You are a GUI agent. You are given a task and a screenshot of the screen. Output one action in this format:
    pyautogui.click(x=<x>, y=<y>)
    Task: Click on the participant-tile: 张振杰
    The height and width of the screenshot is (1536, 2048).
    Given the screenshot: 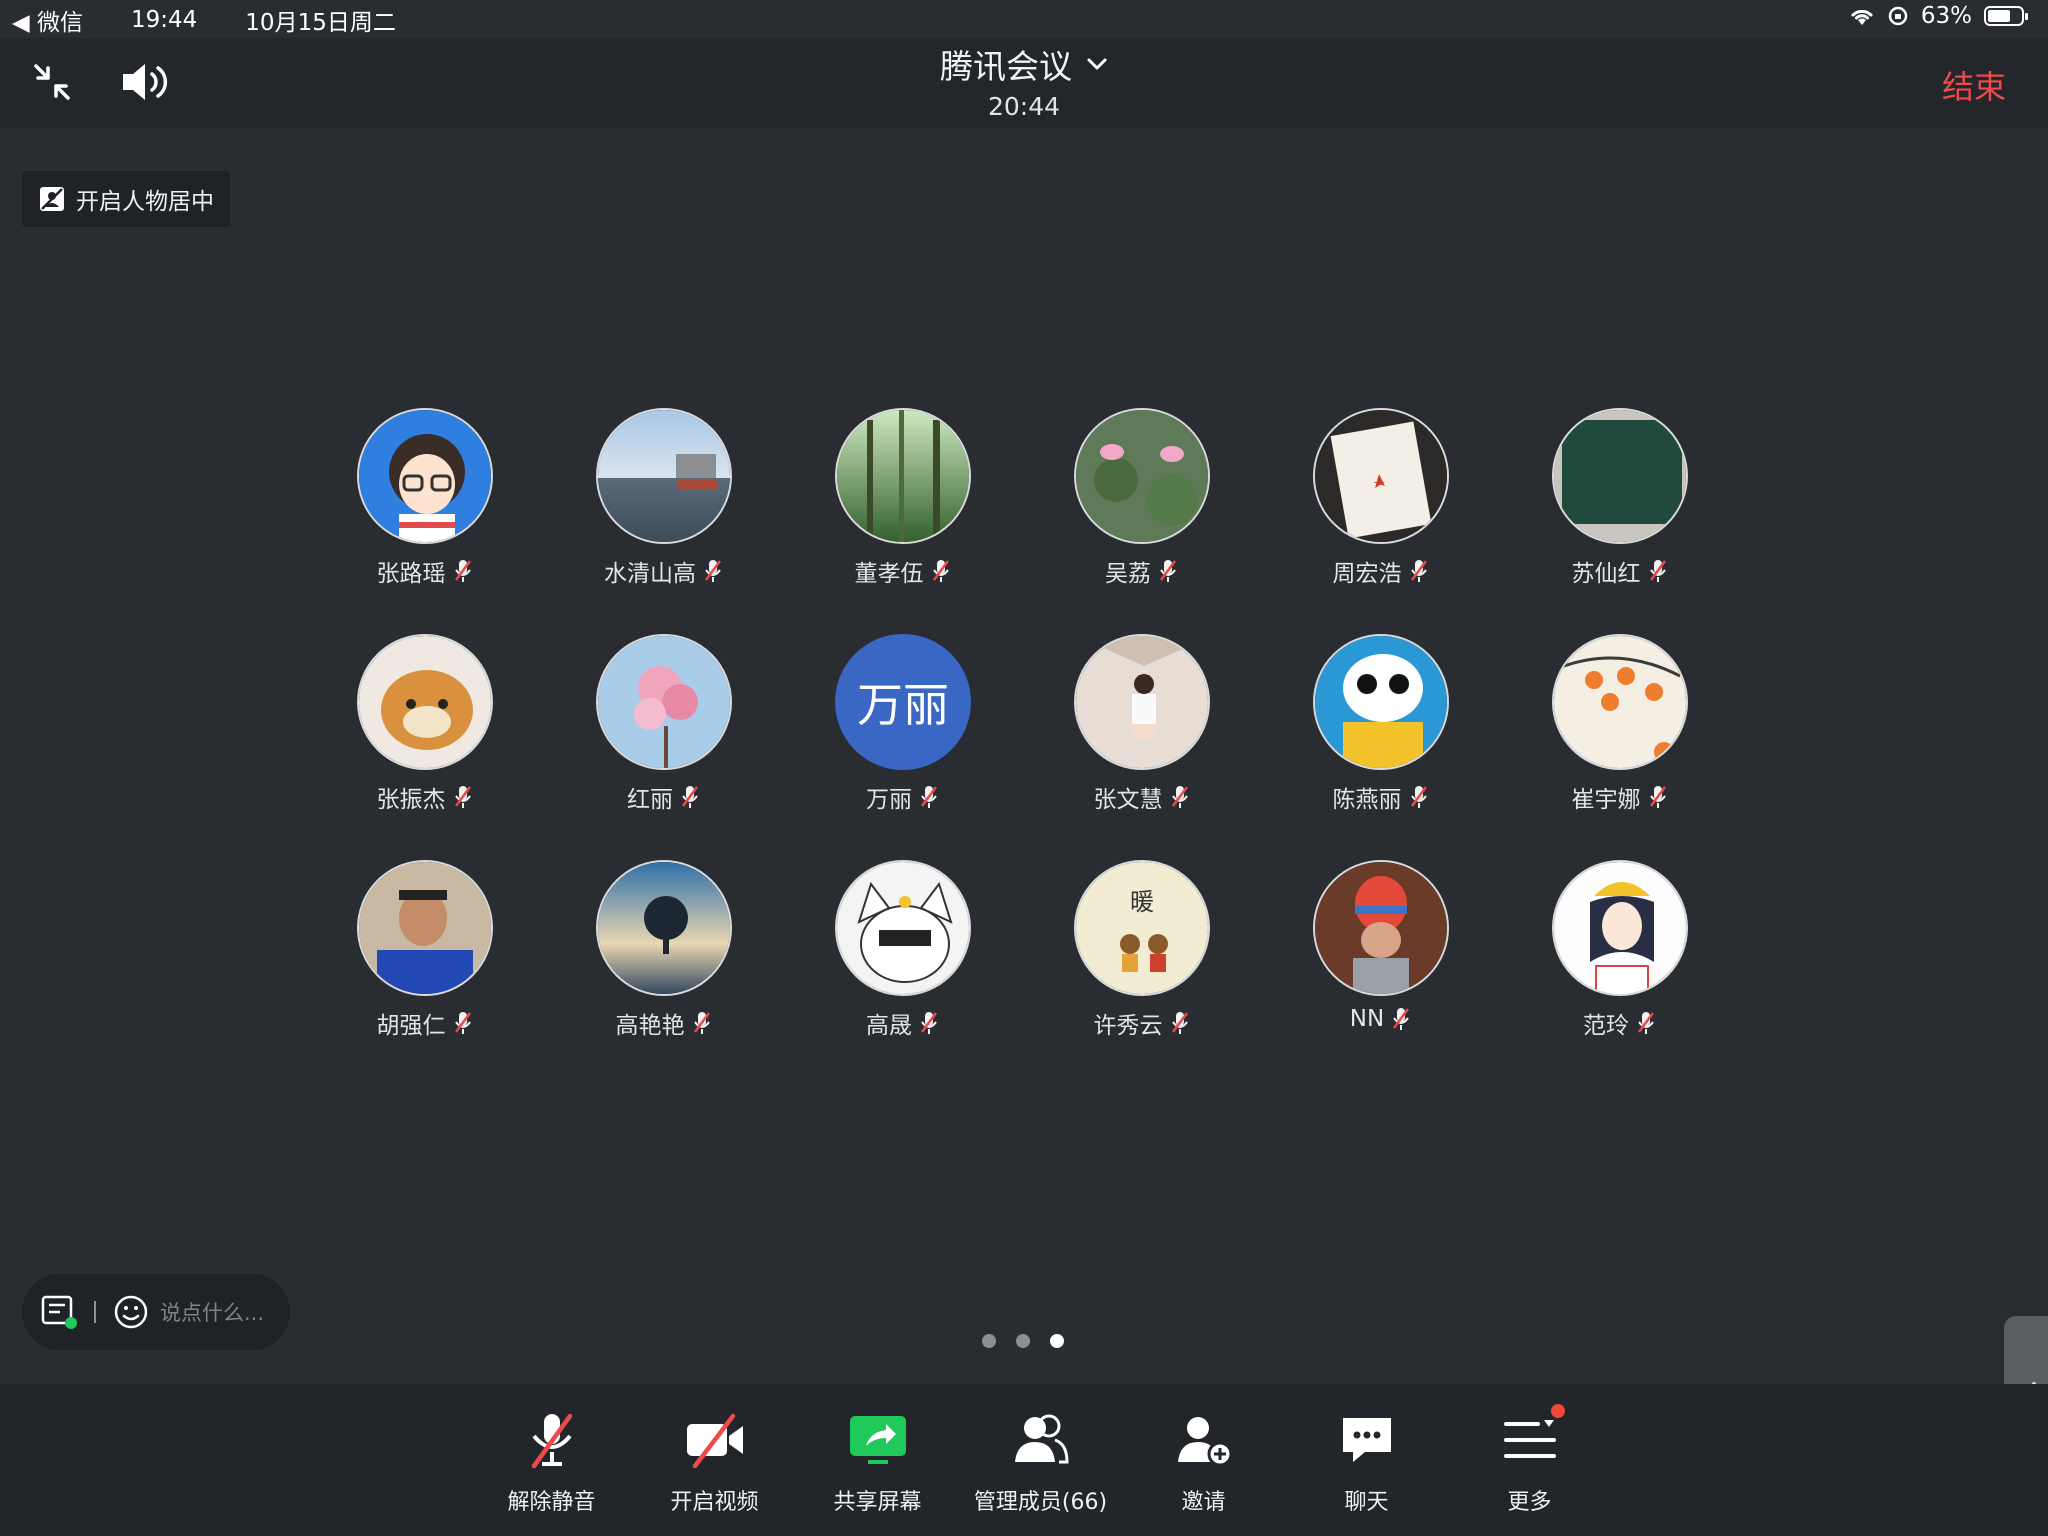 What is the action you would take?
    pyautogui.click(x=425, y=724)
    